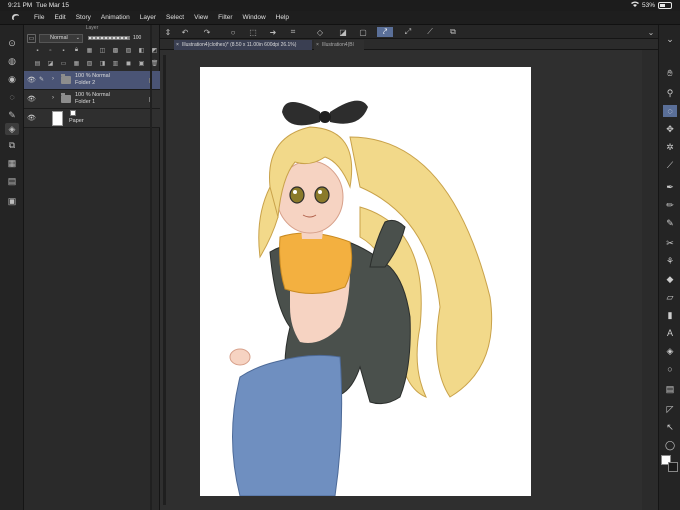 The height and width of the screenshot is (510, 680). What do you see at coordinates (670, 39) in the screenshot?
I see `expand-right-icon: ⌄` at bounding box center [670, 39].